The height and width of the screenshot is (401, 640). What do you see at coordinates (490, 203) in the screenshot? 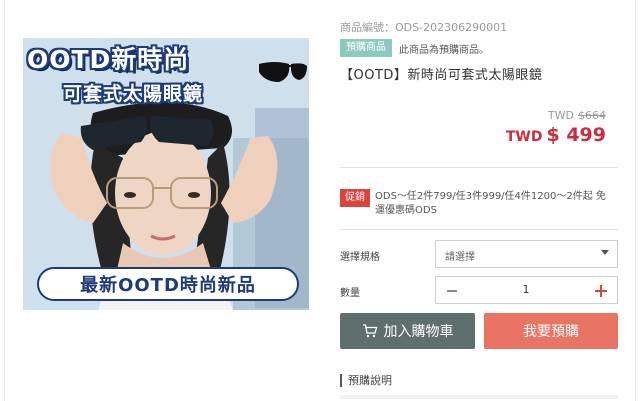
I see `promotion-text: ODS～任2件799/任3件999/任4件1200～2件起 免運優惠碼ODS` at bounding box center [490, 203].